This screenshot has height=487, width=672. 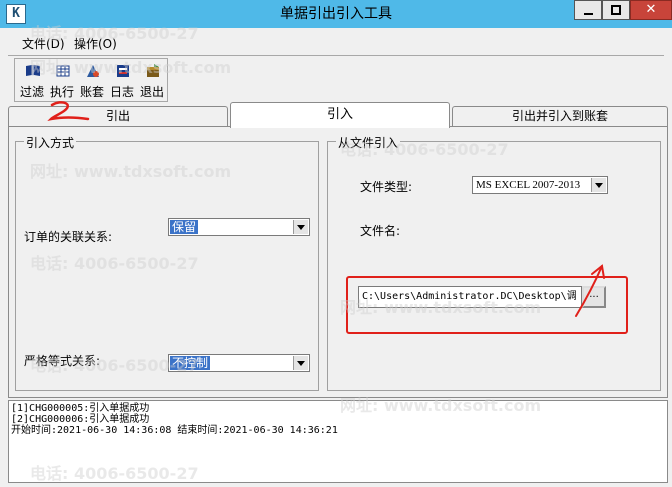 What do you see at coordinates (239, 227) in the screenshot?
I see `order-relation-select: 保留` at bounding box center [239, 227].